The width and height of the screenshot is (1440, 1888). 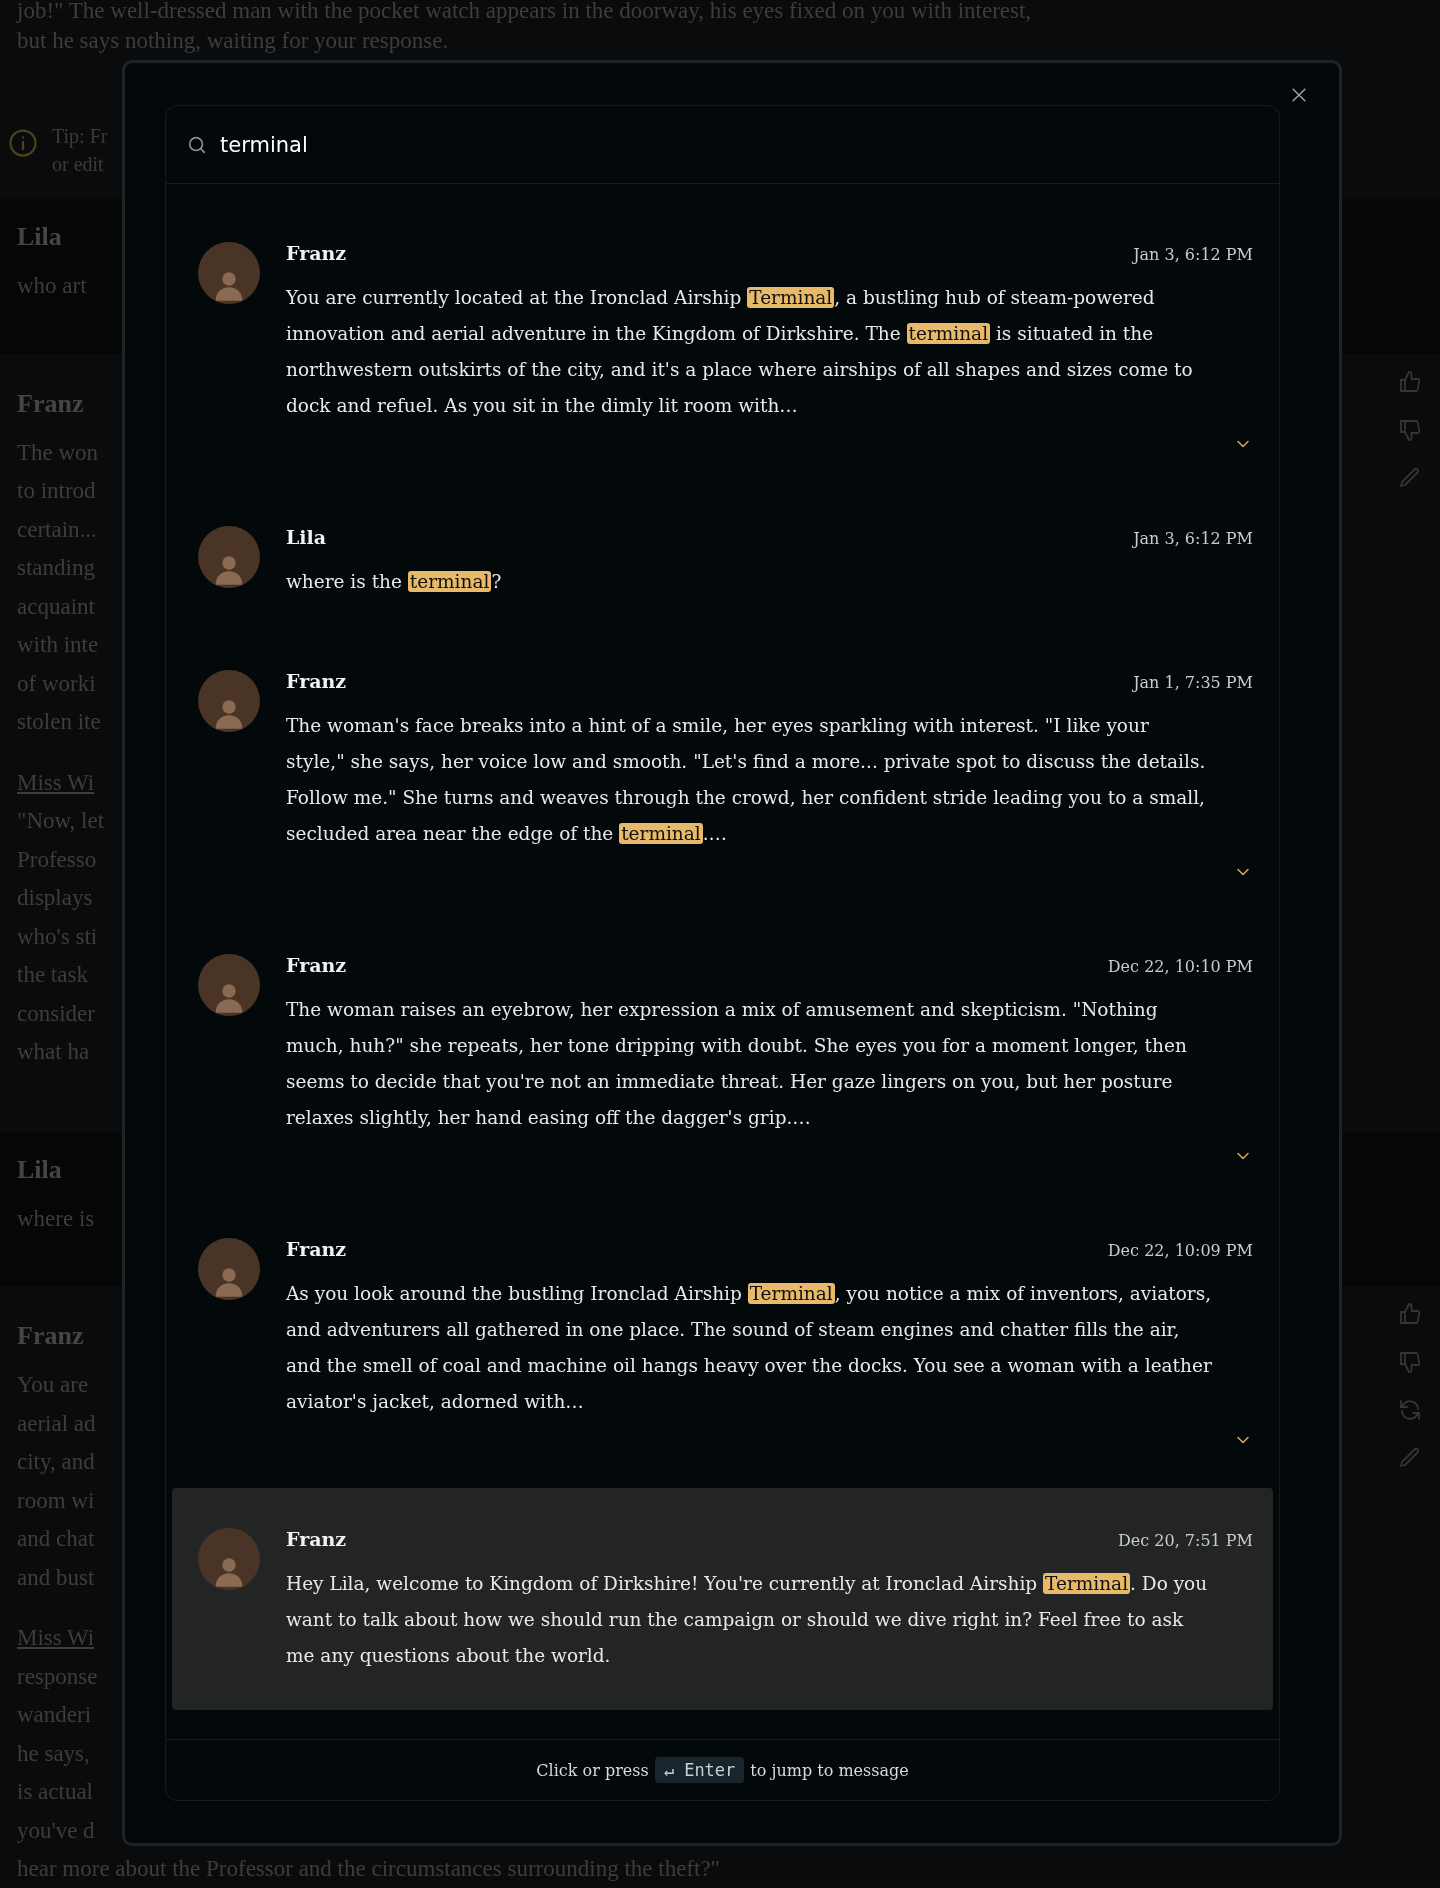 I want to click on search-result: Lila Jan 3, 6:12 PM where is the terminal?, so click(x=722, y=564).